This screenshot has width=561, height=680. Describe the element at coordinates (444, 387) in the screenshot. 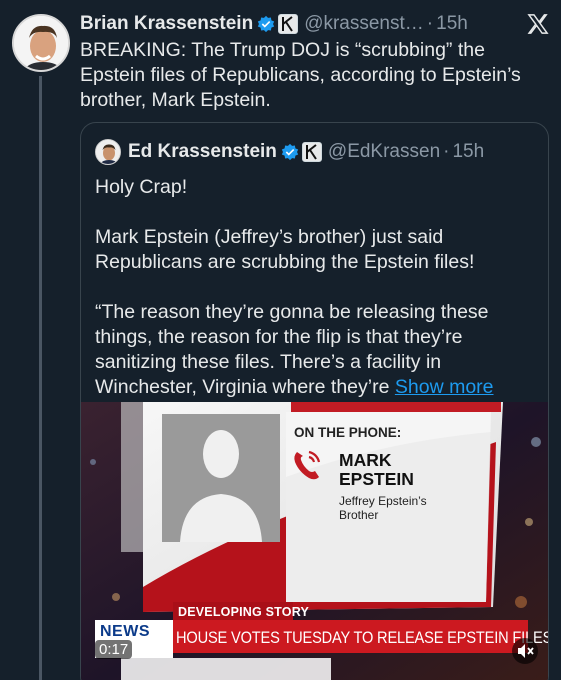

I see `show-more-link: Show more` at that location.